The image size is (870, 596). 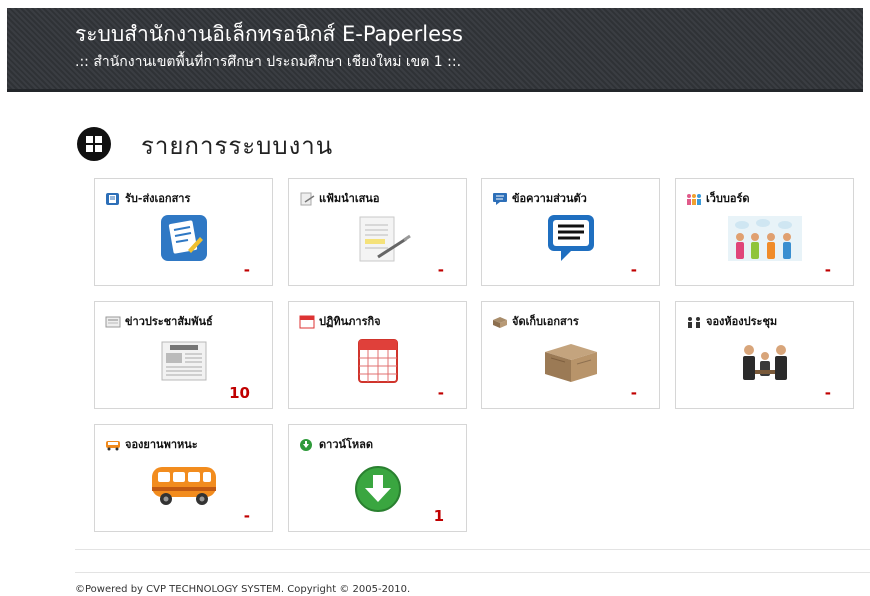 I want to click on tile-count: 1, so click(x=438, y=516).